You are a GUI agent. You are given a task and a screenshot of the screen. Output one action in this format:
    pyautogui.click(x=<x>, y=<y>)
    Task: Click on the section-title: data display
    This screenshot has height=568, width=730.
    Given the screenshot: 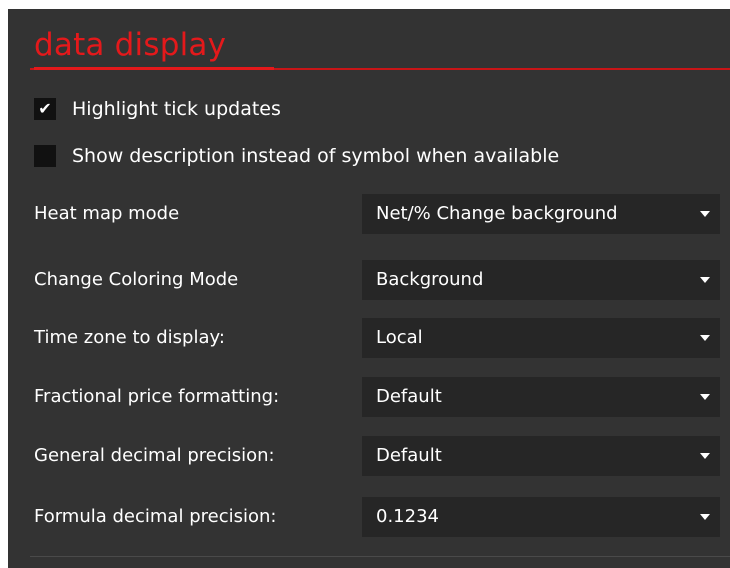 What is the action you would take?
    pyautogui.click(x=130, y=45)
    